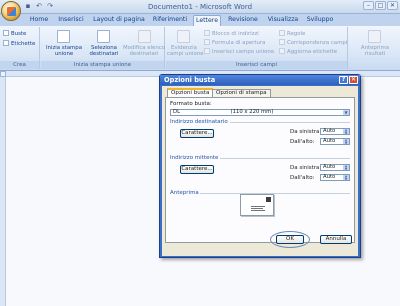 Image resolution: width=400 pixels, height=306 pixels. I want to click on tab-inserisci: Inserisci, so click(71, 20).